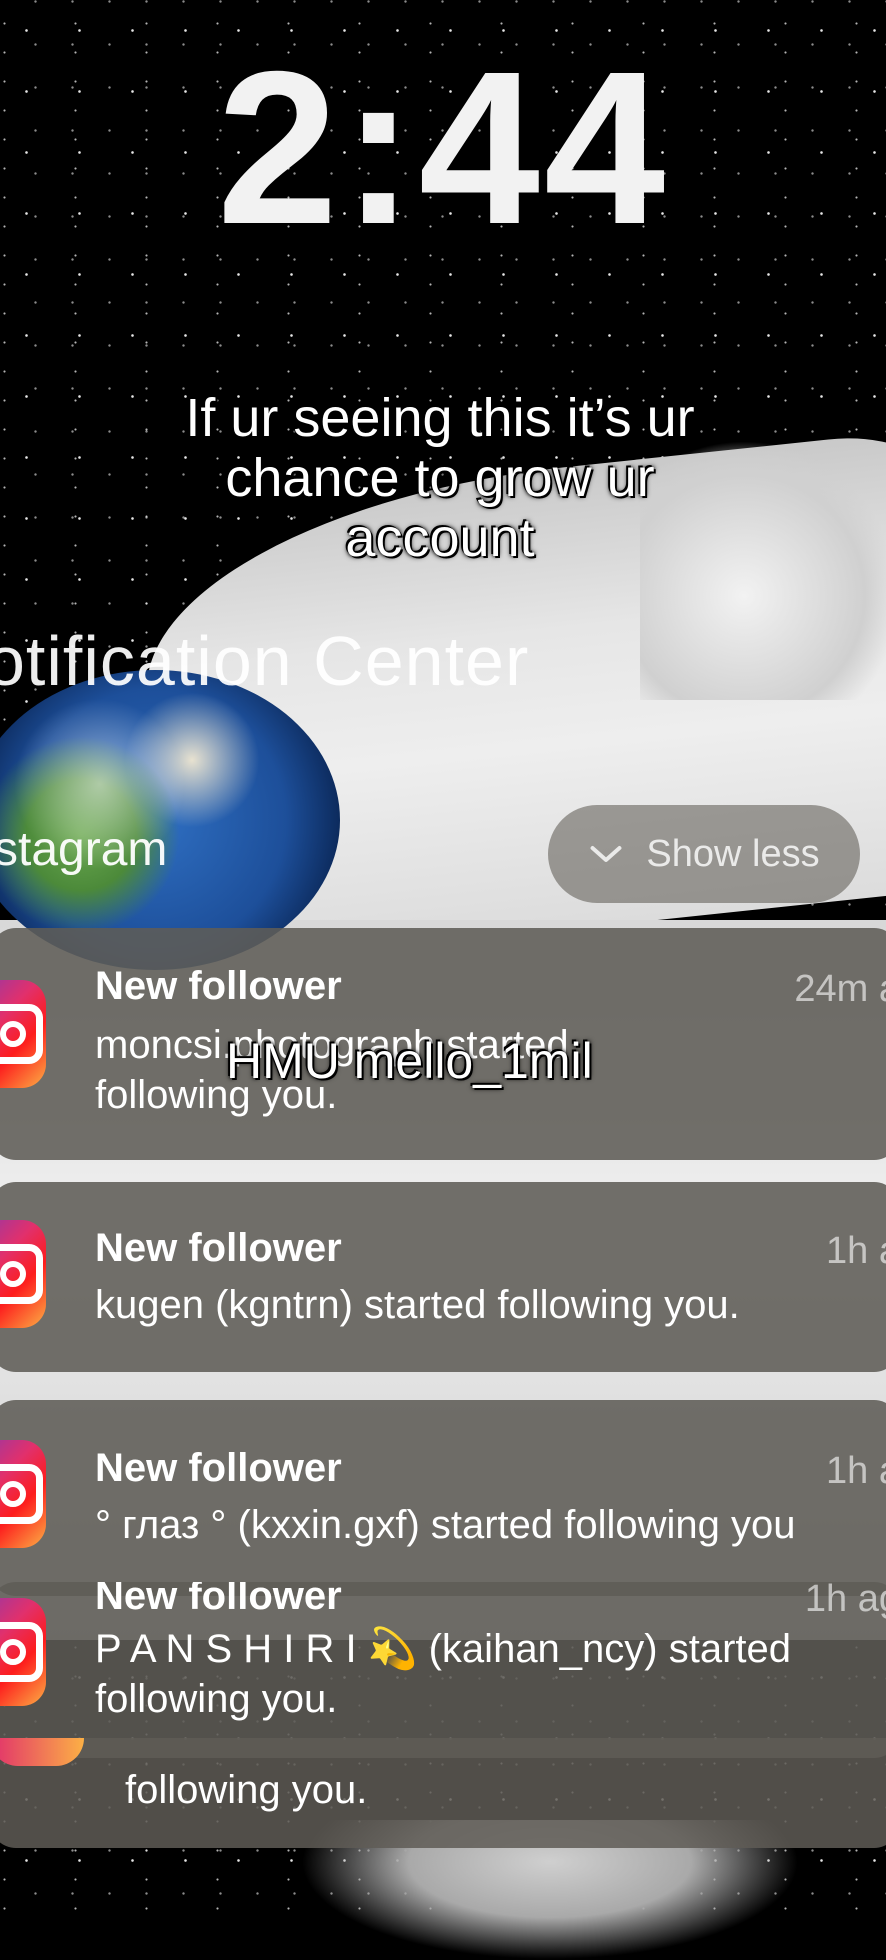 The width and height of the screenshot is (886, 1960). Describe the element at coordinates (417, 1305) in the screenshot. I see `notification-body-line-1: kugen (kgntrn) started following you.` at that location.